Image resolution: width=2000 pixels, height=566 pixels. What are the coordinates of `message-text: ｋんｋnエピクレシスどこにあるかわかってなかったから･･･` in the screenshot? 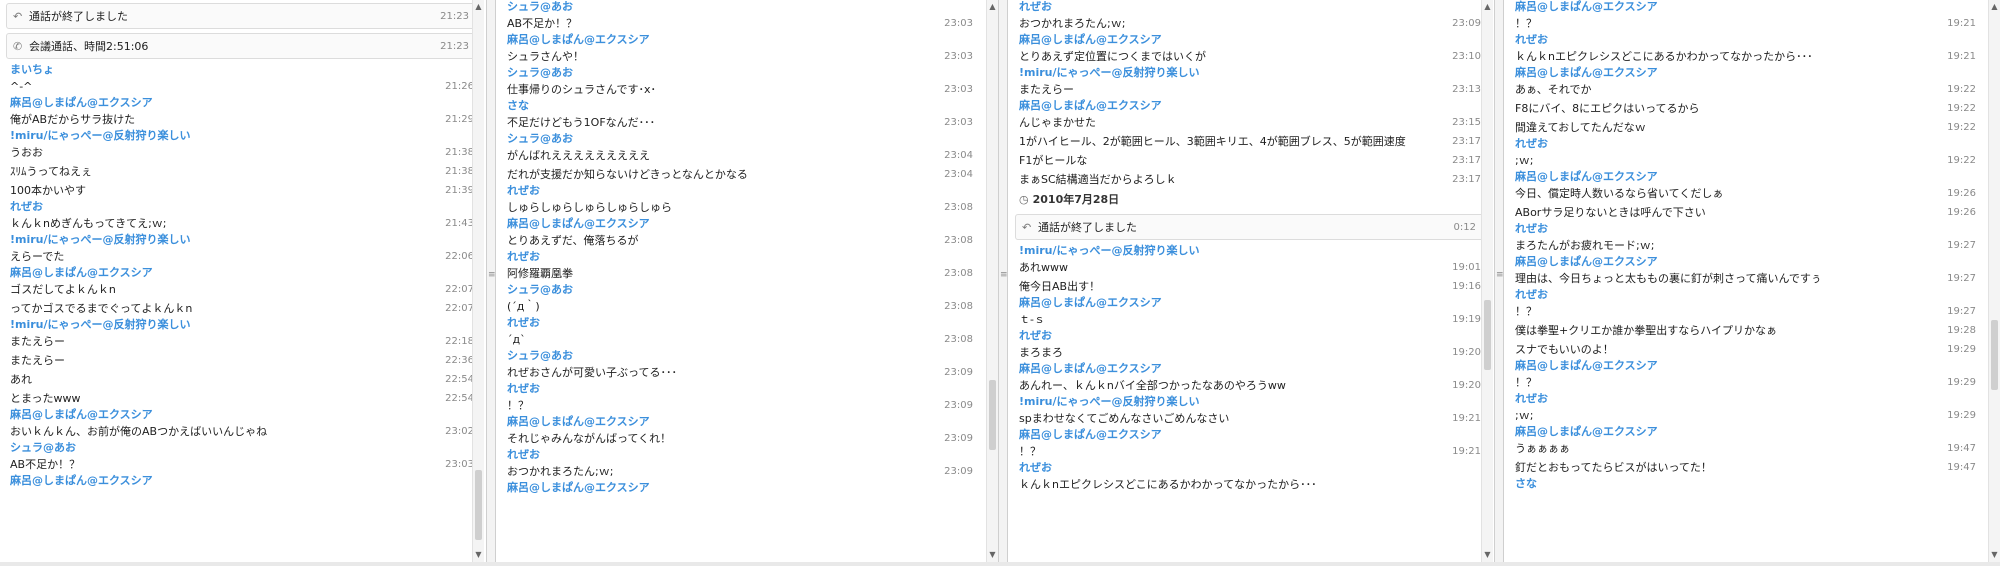 It's located at (1664, 56).